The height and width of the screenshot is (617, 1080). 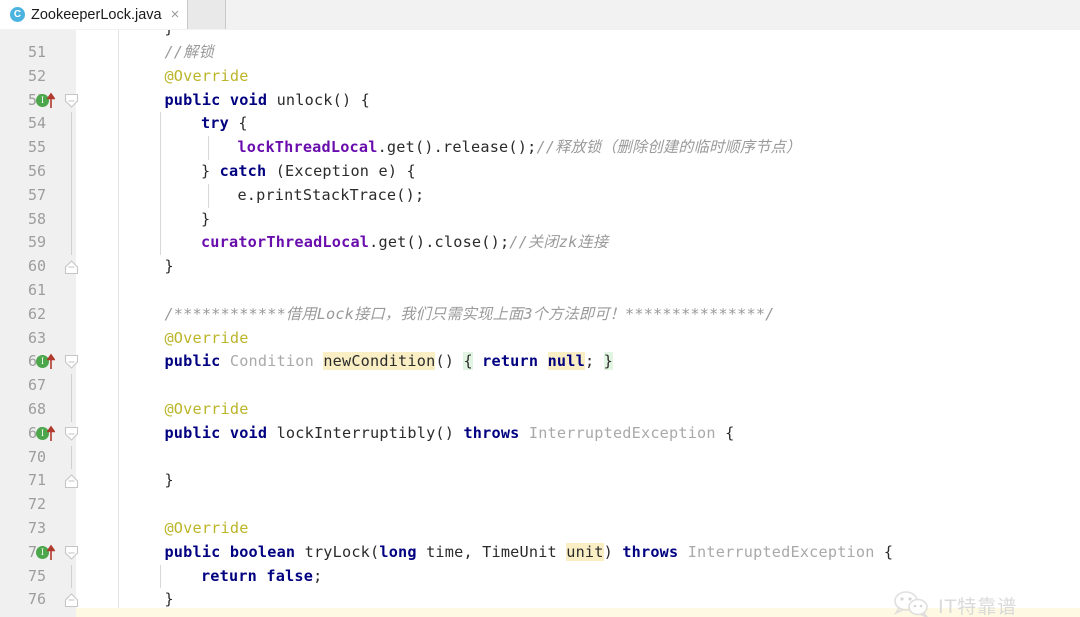 What do you see at coordinates (36, 147) in the screenshot?
I see `line-number: 55` at bounding box center [36, 147].